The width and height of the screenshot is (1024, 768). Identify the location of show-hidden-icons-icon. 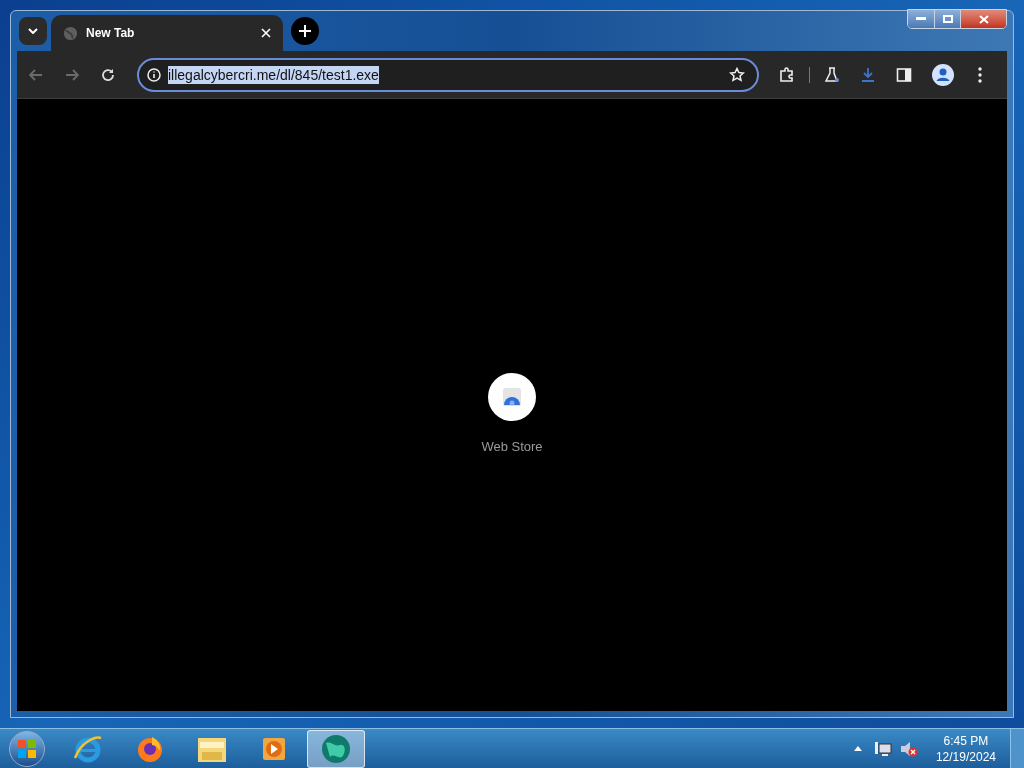
(857, 748).